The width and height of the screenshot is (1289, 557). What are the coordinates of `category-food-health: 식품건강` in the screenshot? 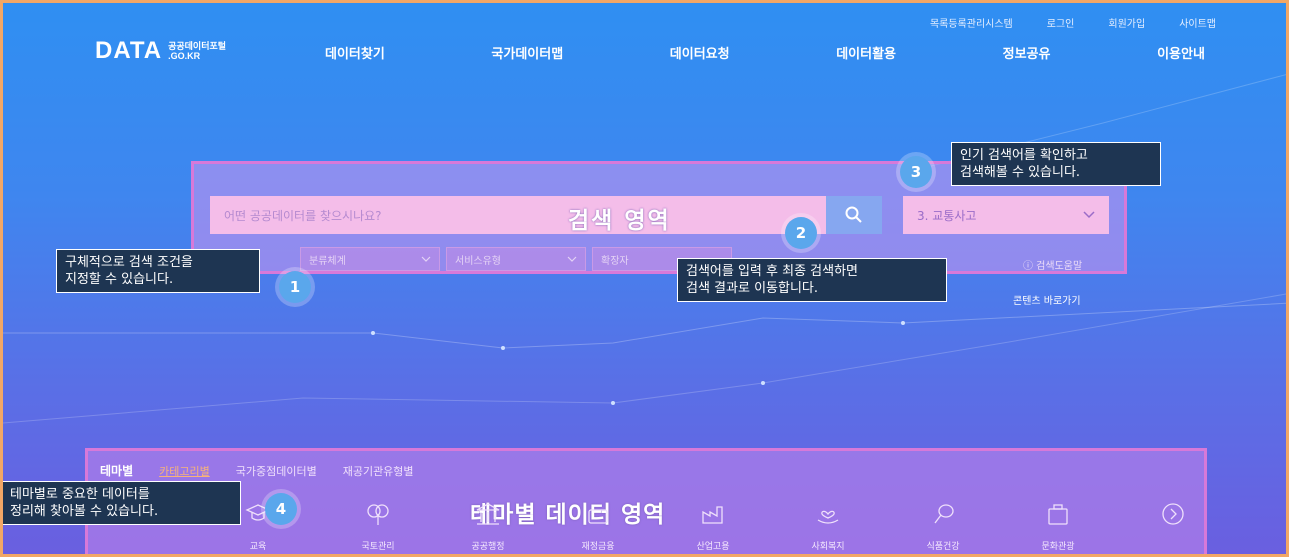 It's located at (943, 526).